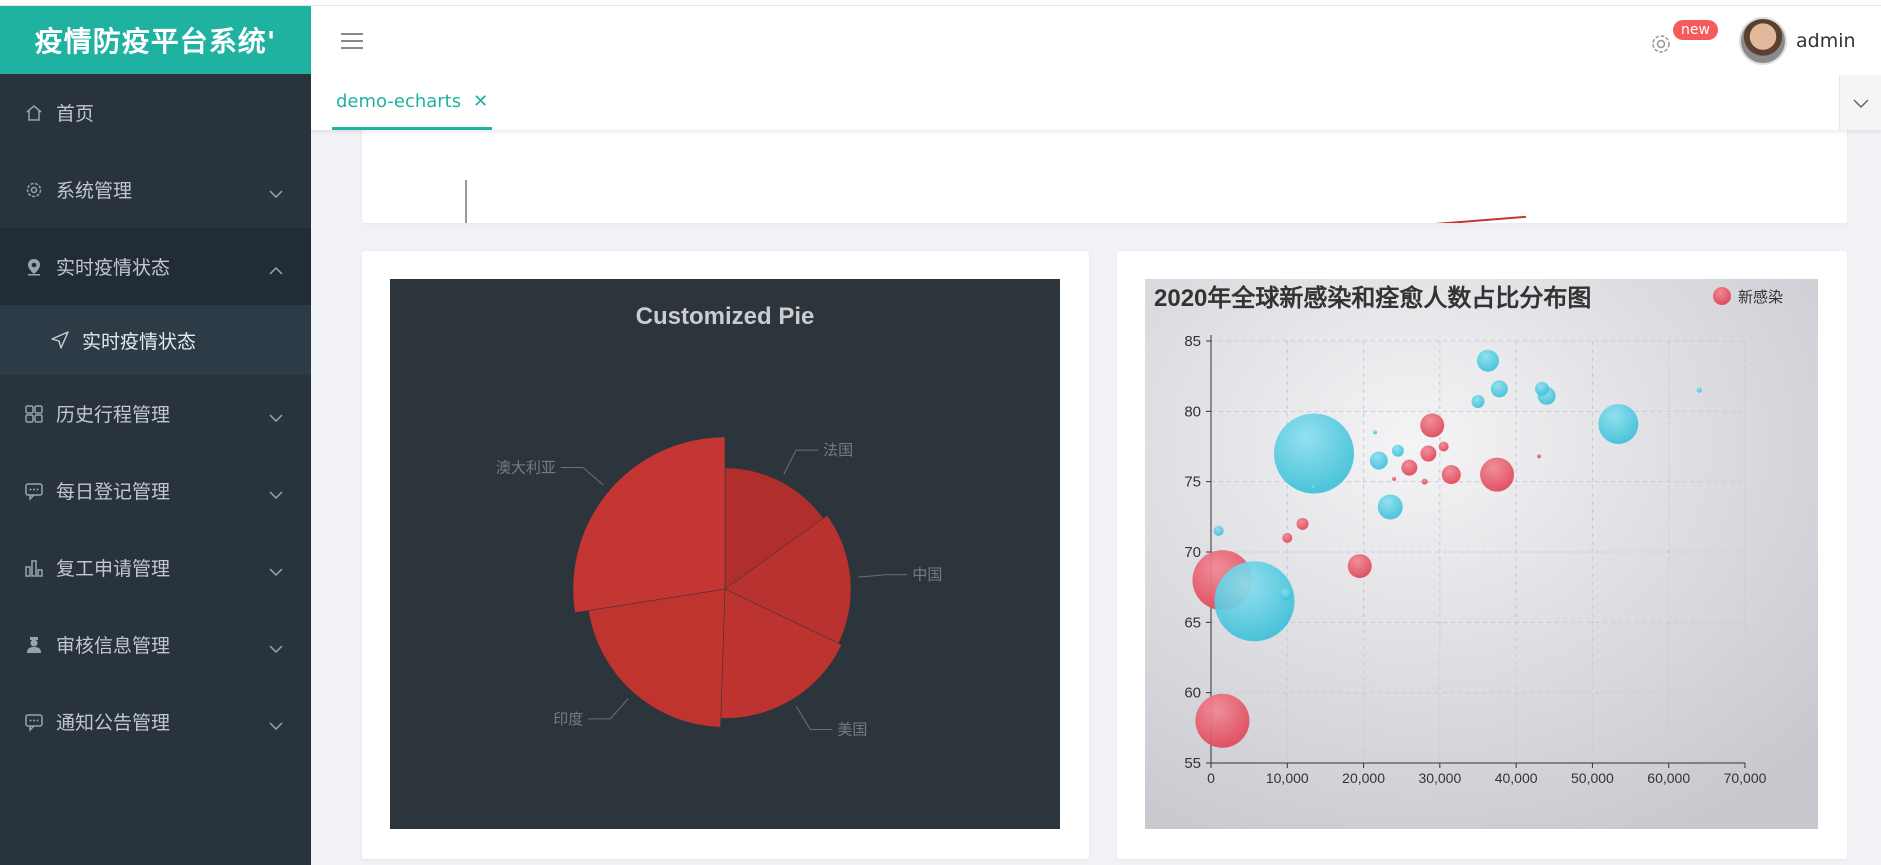 This screenshot has width=1881, height=865. I want to click on user-icon, so click(34, 645).